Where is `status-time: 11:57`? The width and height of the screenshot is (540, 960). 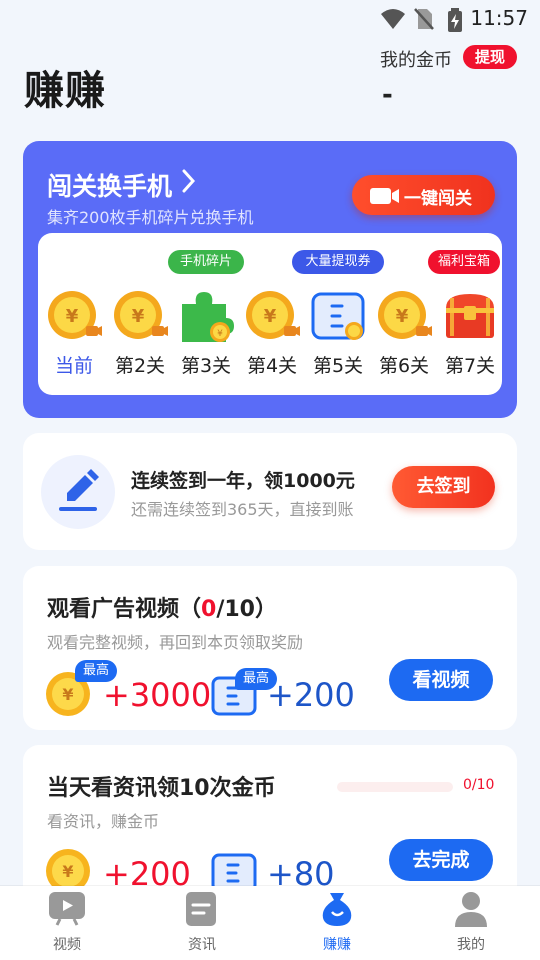 status-time: 11:57 is located at coordinates (499, 18).